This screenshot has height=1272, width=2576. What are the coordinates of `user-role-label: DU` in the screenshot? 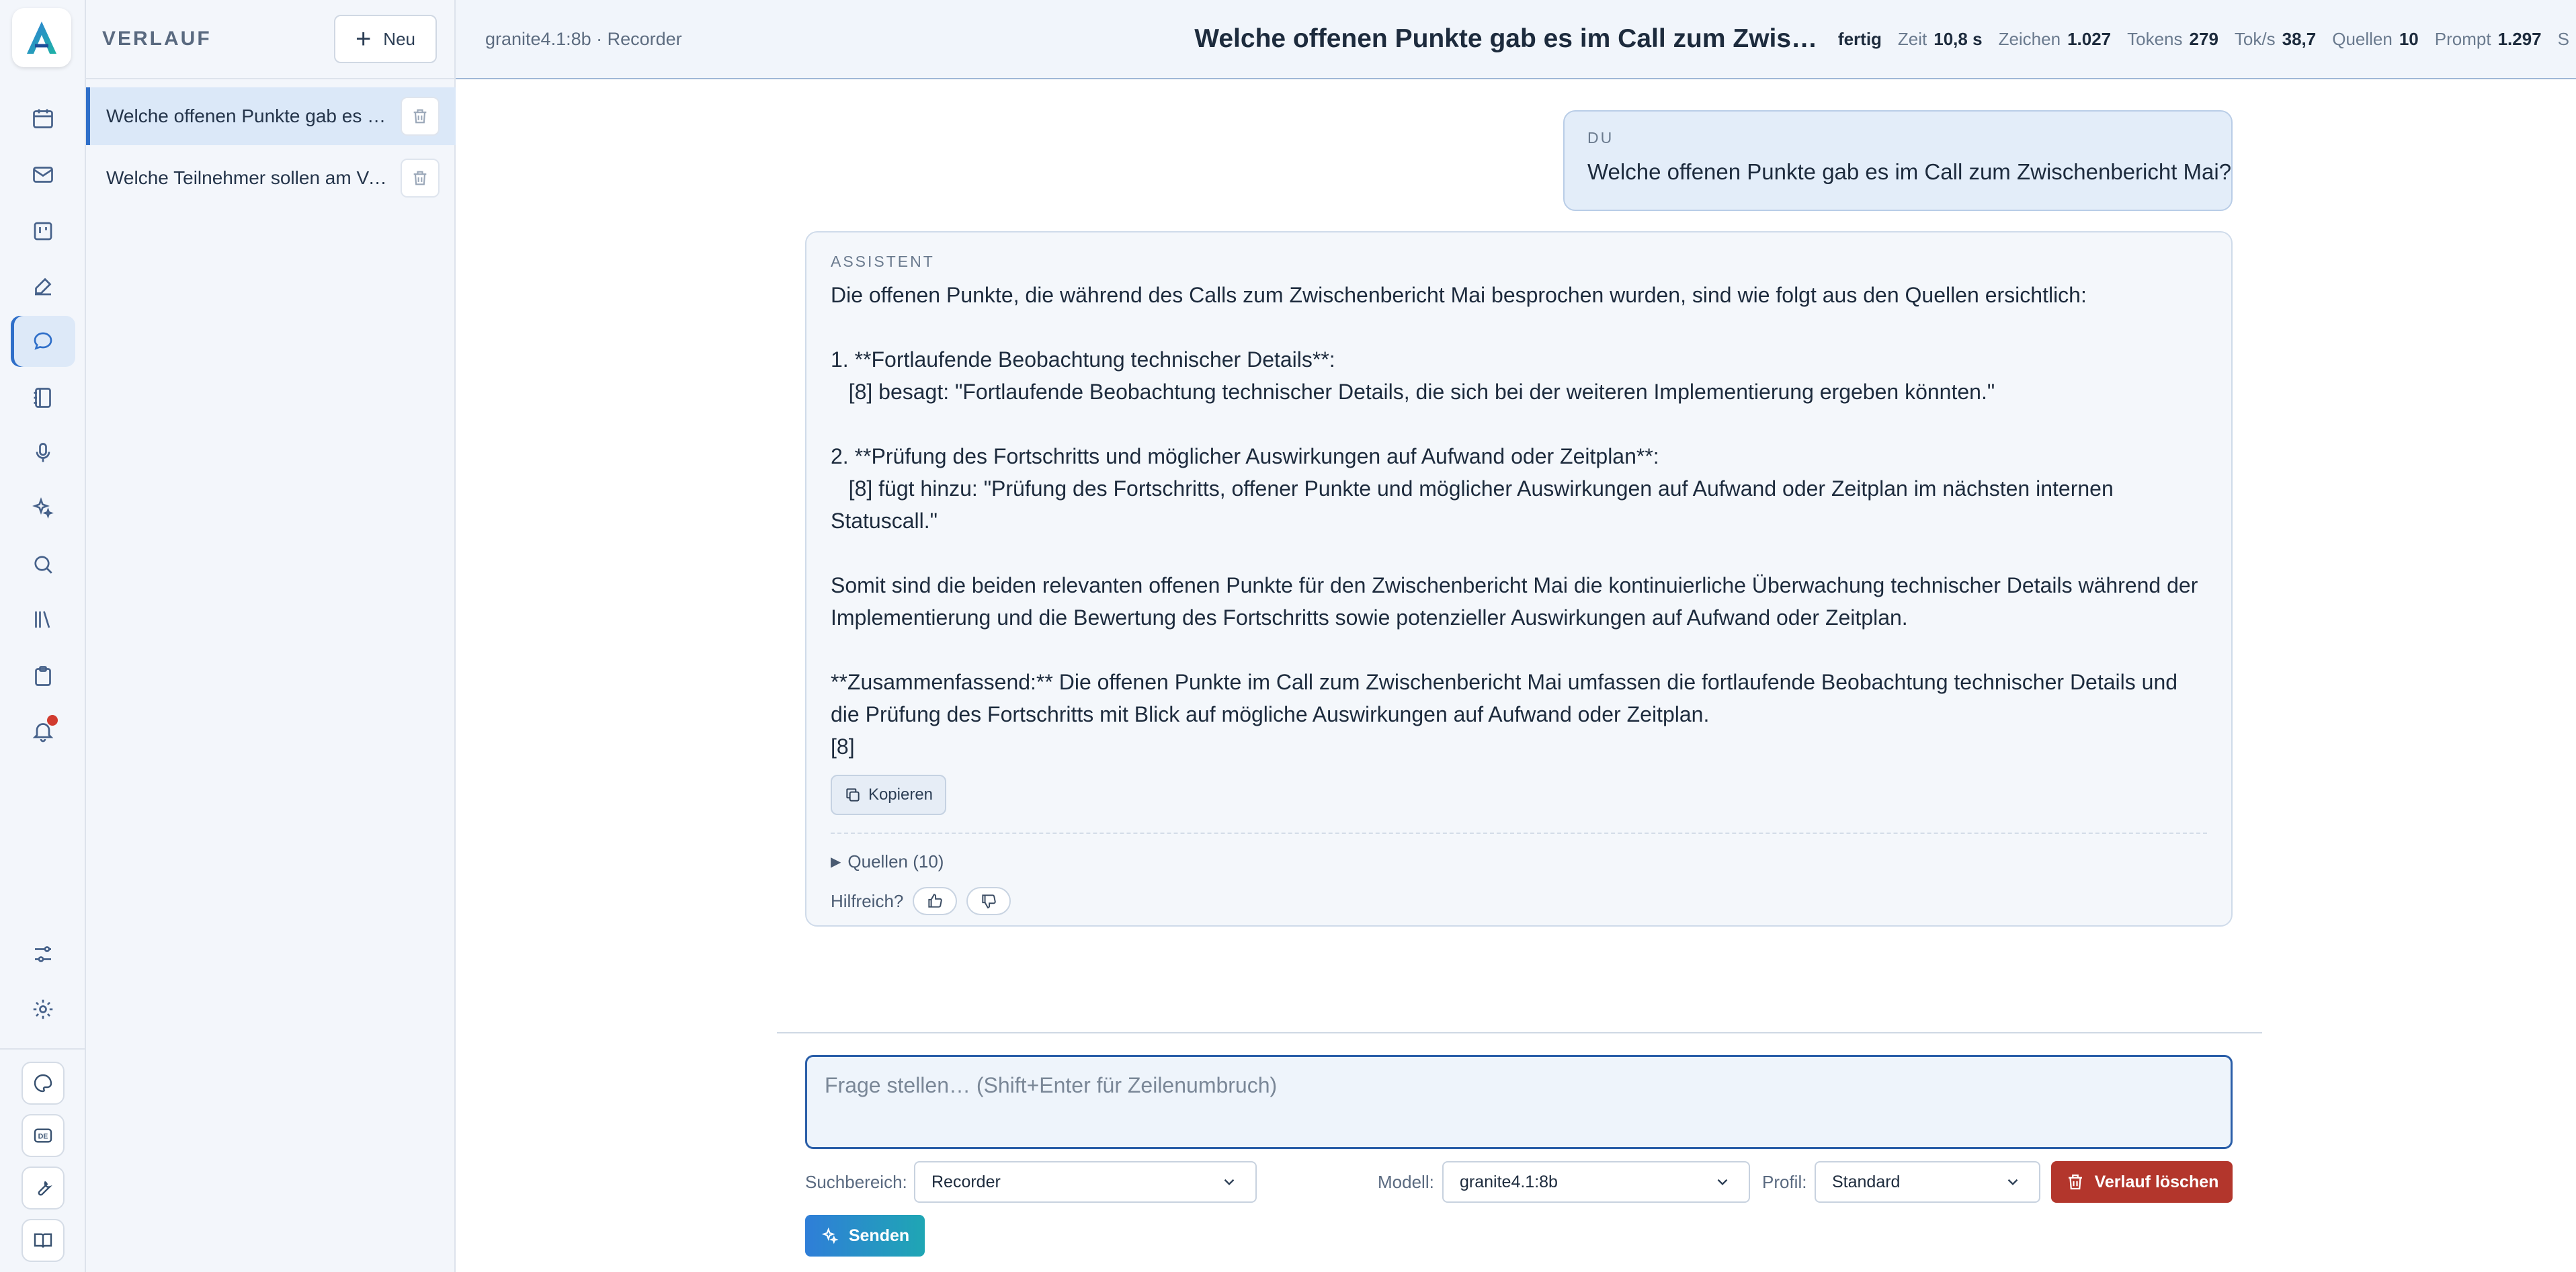 It's located at (1601, 137).